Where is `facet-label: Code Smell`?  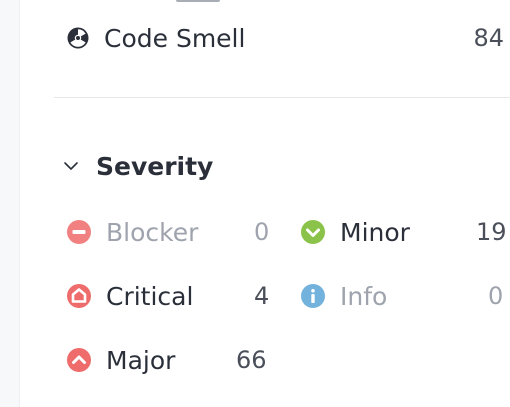 facet-label: Code Smell is located at coordinates (175, 38).